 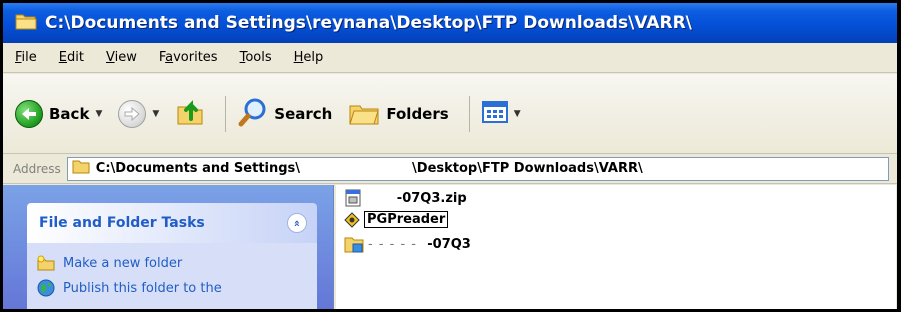 I want to click on menu-favorites-label: vorites, so click(x=195, y=57).